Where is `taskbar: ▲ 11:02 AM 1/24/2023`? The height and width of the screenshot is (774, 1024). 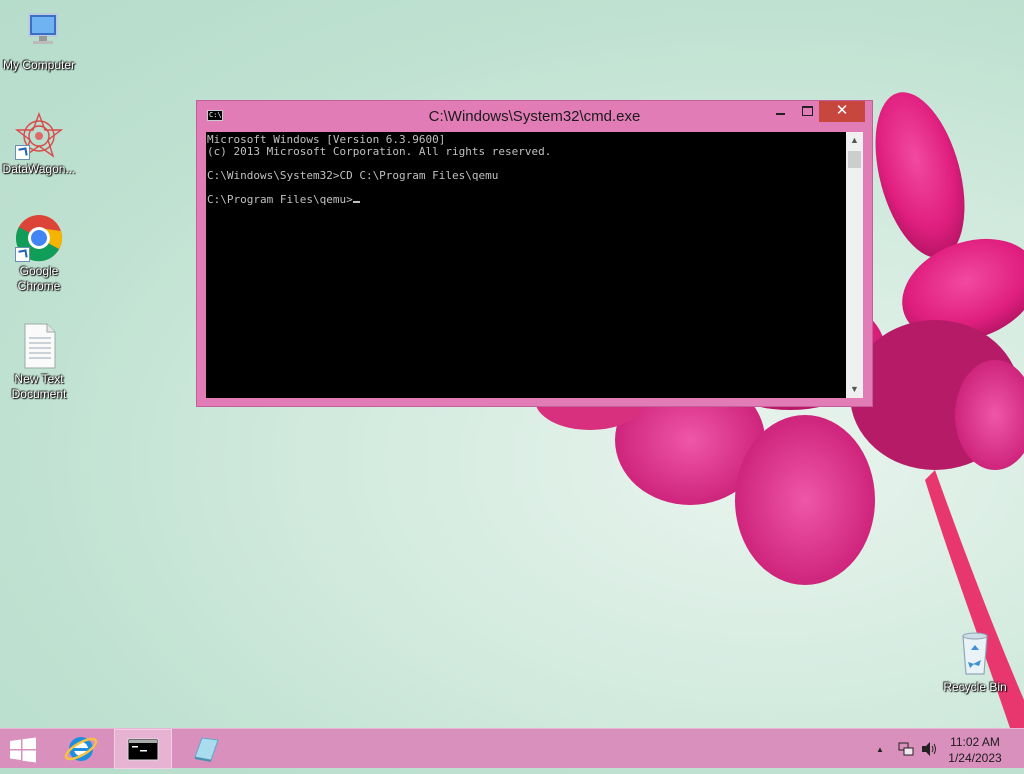
taskbar: ▲ 11:02 AM 1/24/2023 is located at coordinates (512, 748).